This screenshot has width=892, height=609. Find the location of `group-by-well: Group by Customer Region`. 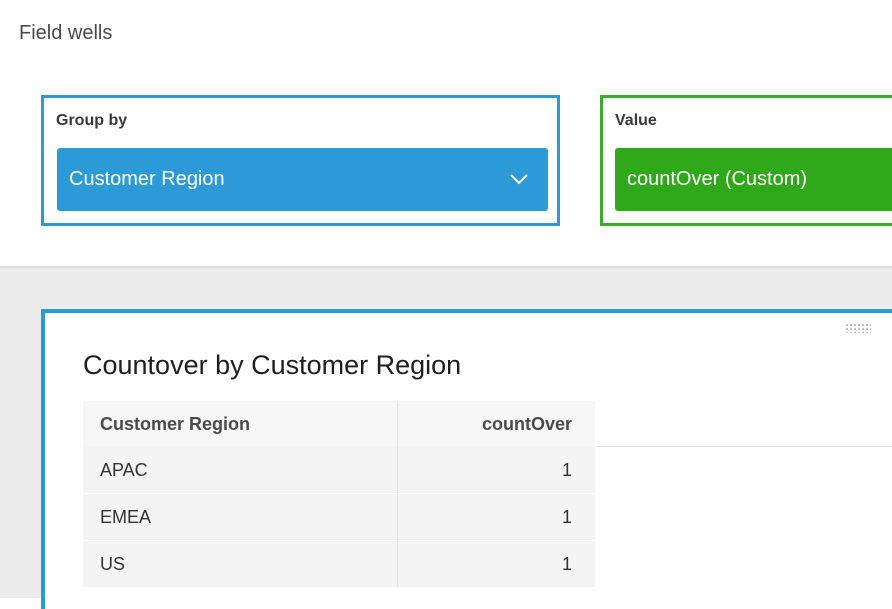

group-by-well: Group by Customer Region is located at coordinates (300, 160).